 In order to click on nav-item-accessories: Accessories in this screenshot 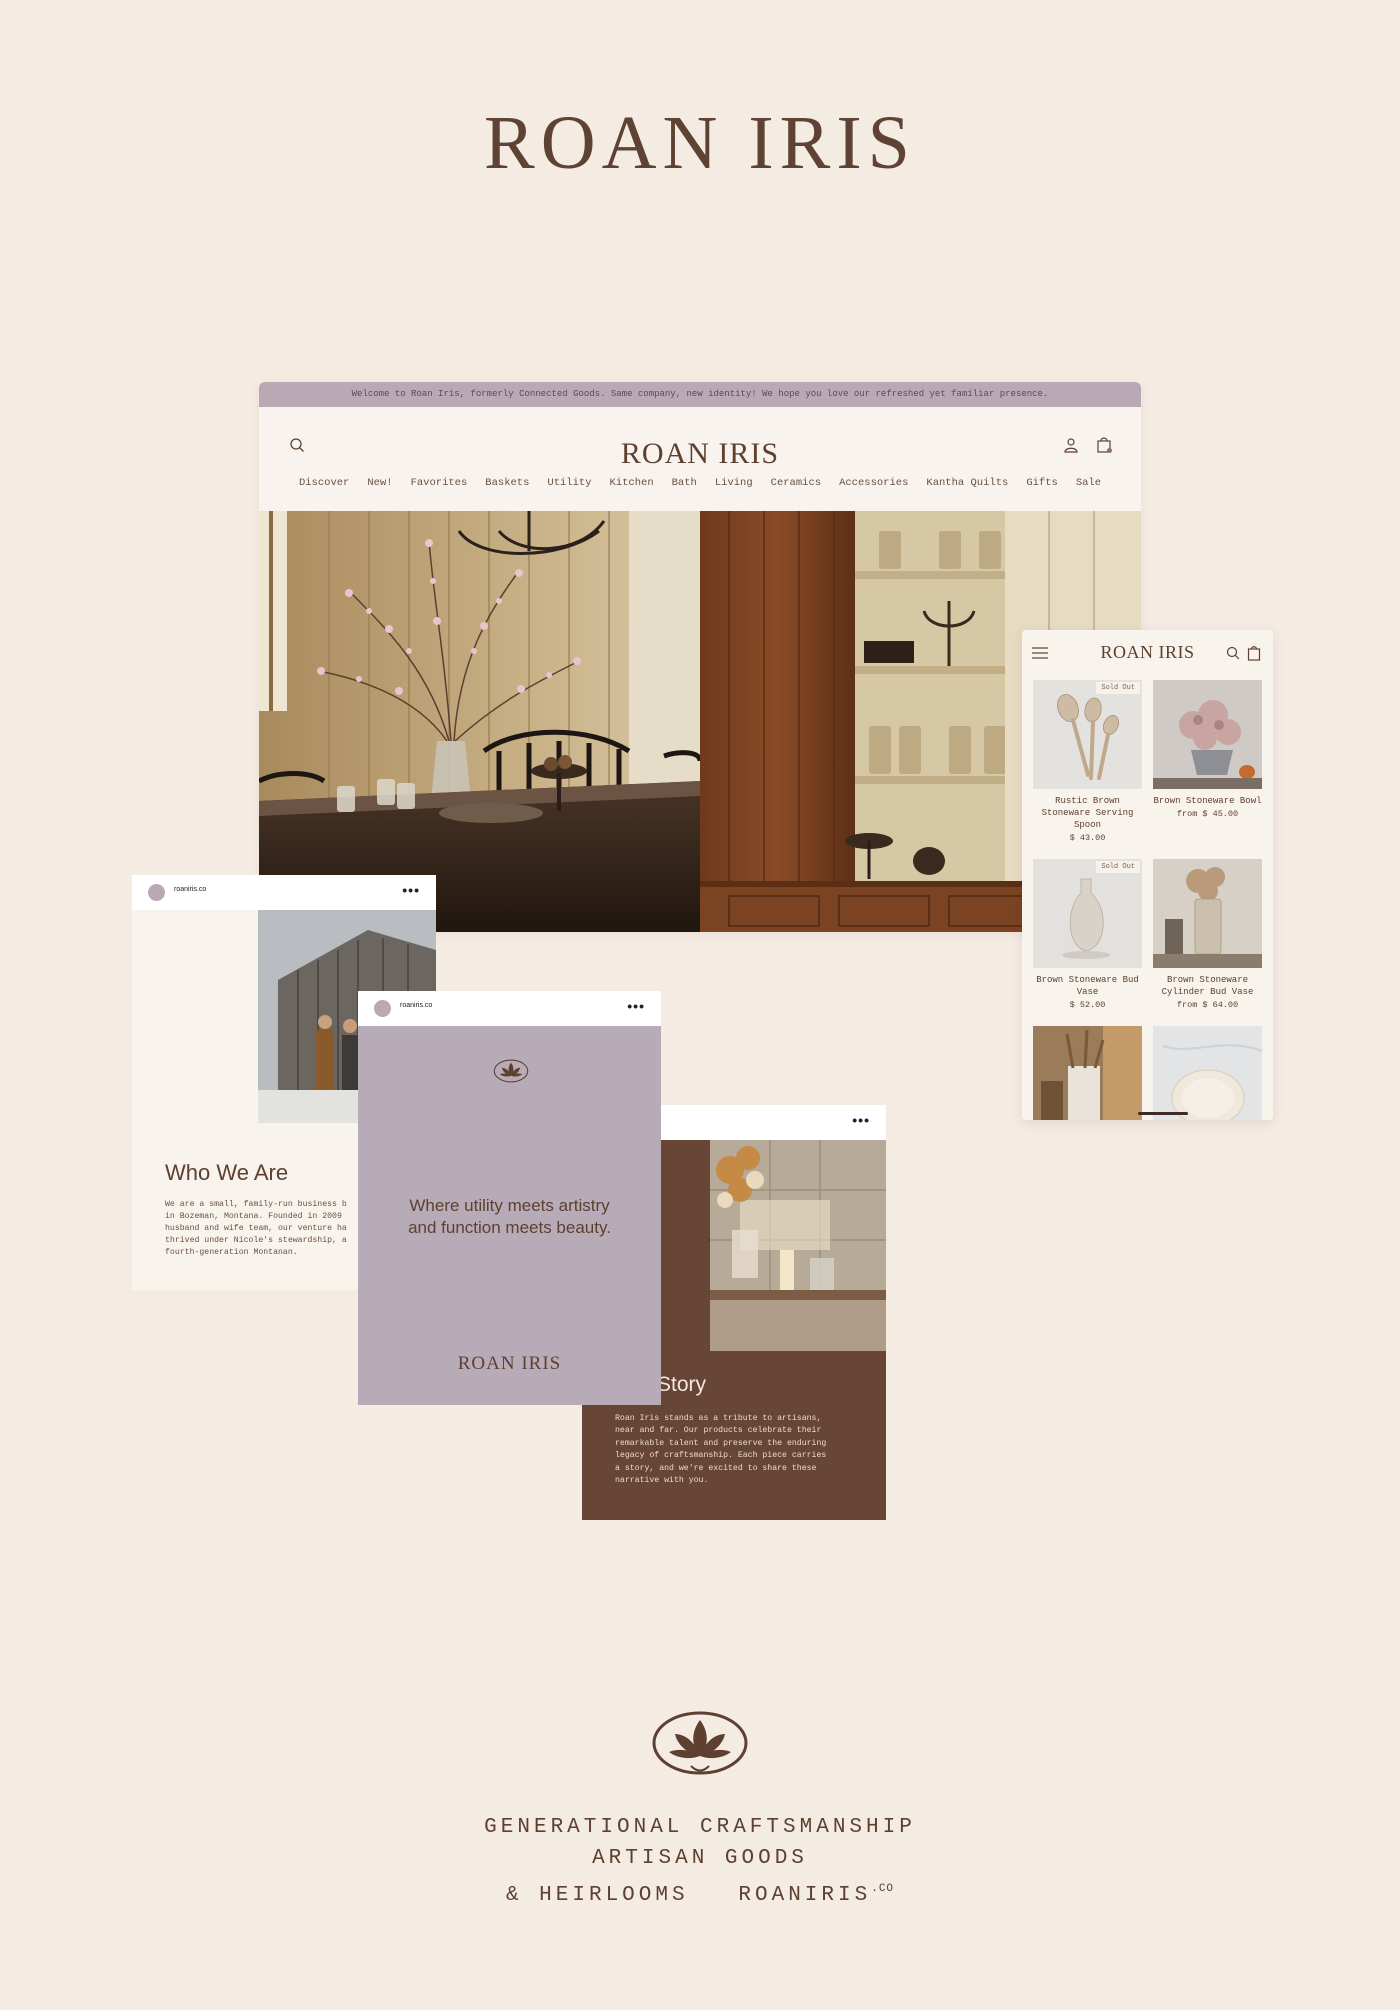, I will do `click(873, 483)`.